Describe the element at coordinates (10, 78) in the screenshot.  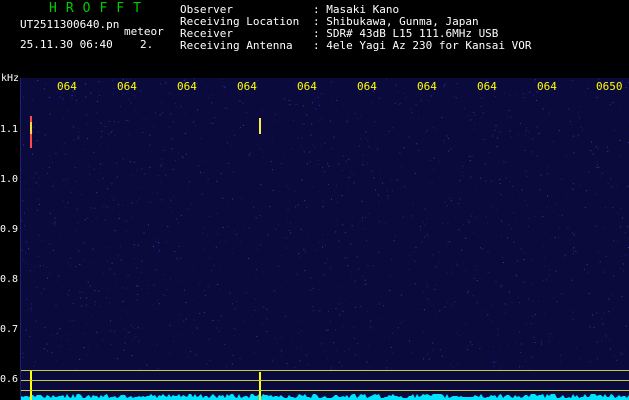
I see `frequency-unit-label: kHz` at that location.